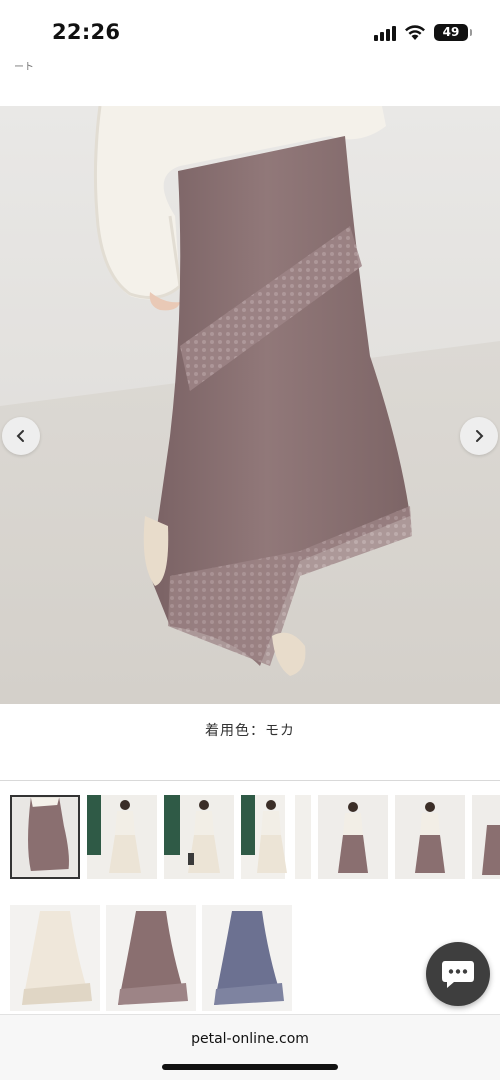 This screenshot has height=1080, width=500. I want to click on carousel-prev-button, so click(21, 436).